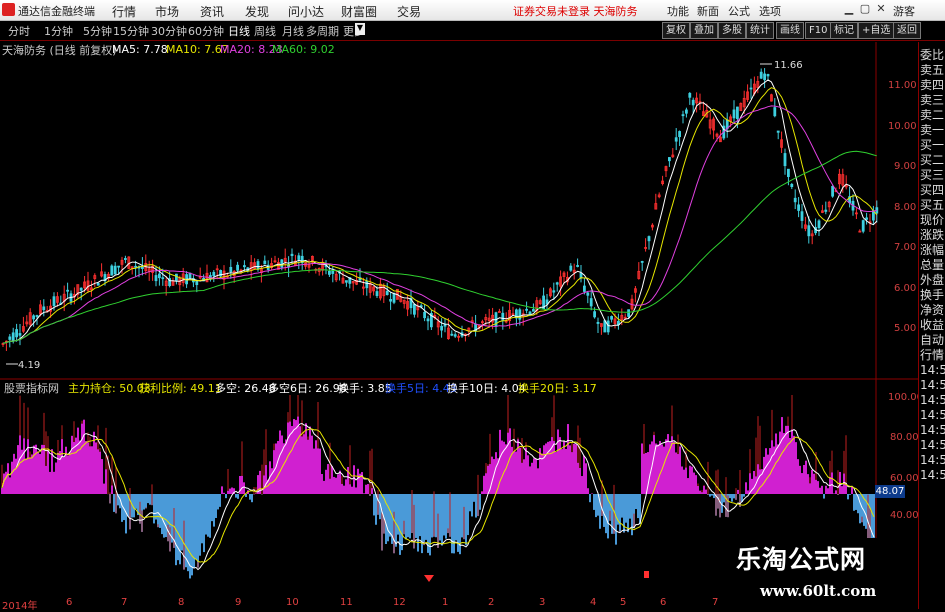 Image resolution: width=945 pixels, height=612 pixels. What do you see at coordinates (790, 30) in the screenshot?
I see `draw-line-button: 画线` at bounding box center [790, 30].